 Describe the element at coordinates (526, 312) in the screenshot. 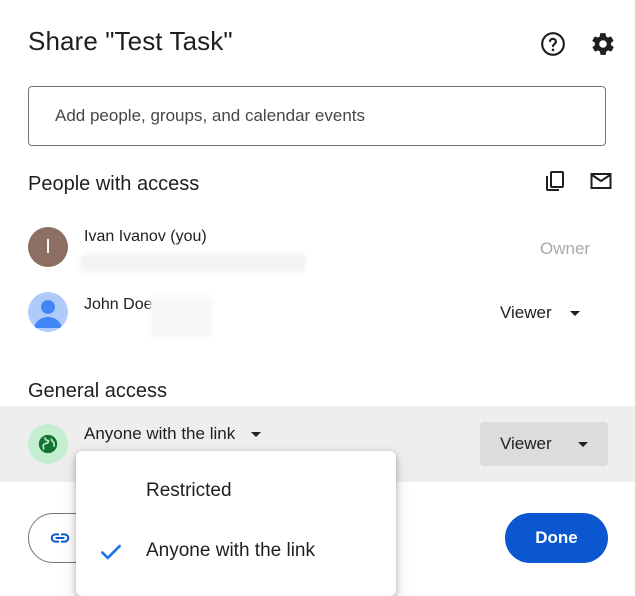

I see `role-label: Viewer` at that location.